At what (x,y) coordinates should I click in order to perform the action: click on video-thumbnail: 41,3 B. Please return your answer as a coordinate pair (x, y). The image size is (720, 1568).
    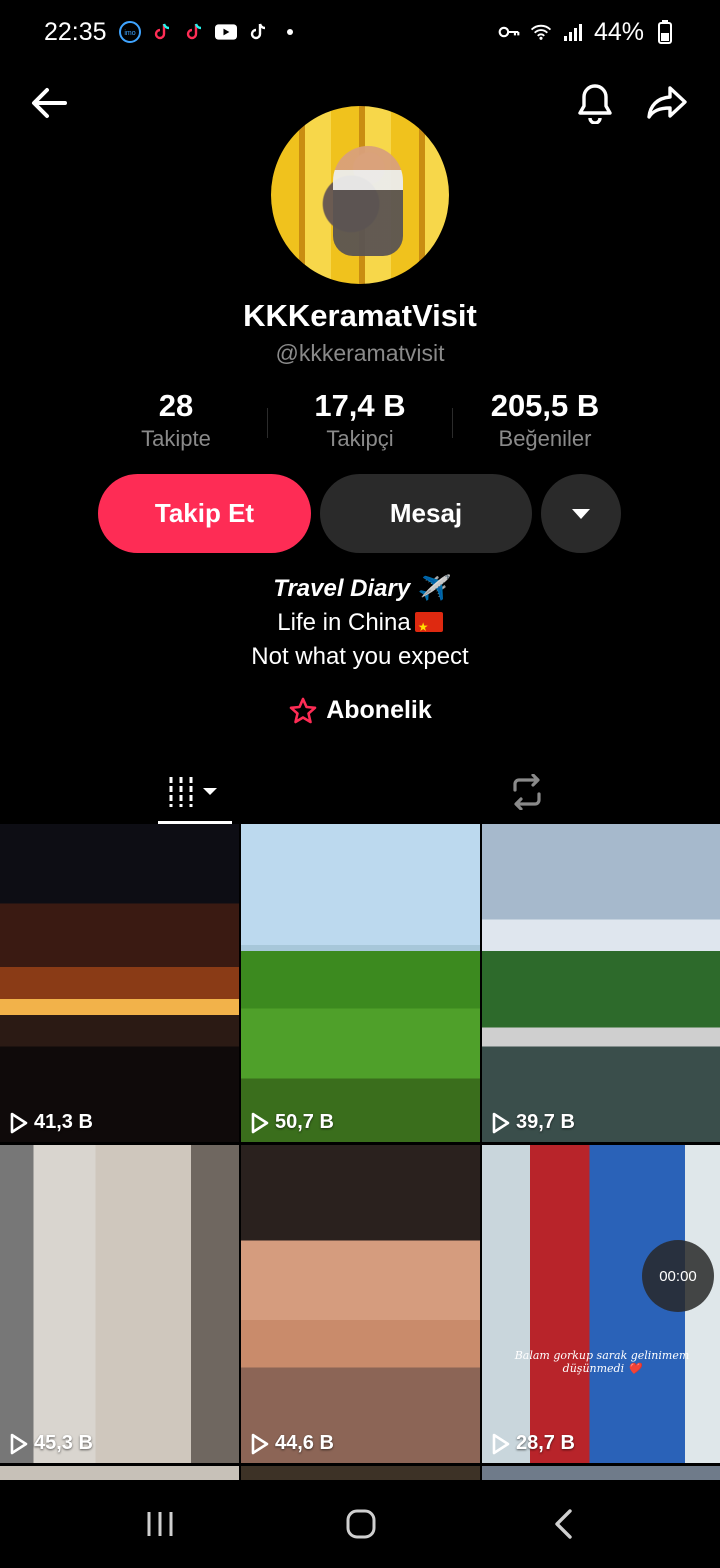
    Looking at the image, I should click on (119, 983).